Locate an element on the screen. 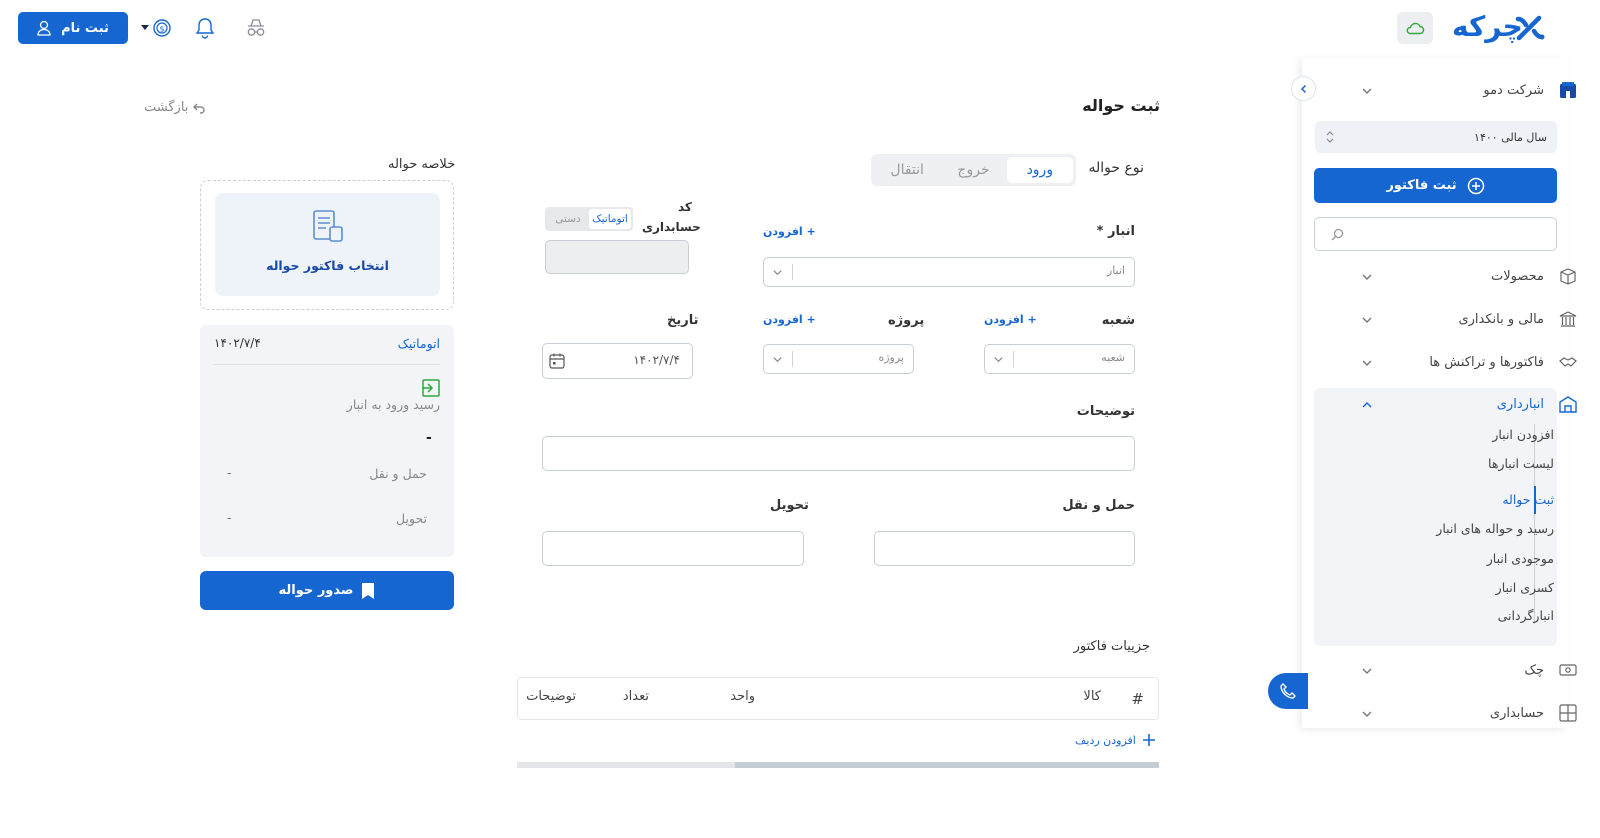 Image resolution: width=1600 pixels, height=838 pixels. cloud-sync-button is located at coordinates (1415, 28).